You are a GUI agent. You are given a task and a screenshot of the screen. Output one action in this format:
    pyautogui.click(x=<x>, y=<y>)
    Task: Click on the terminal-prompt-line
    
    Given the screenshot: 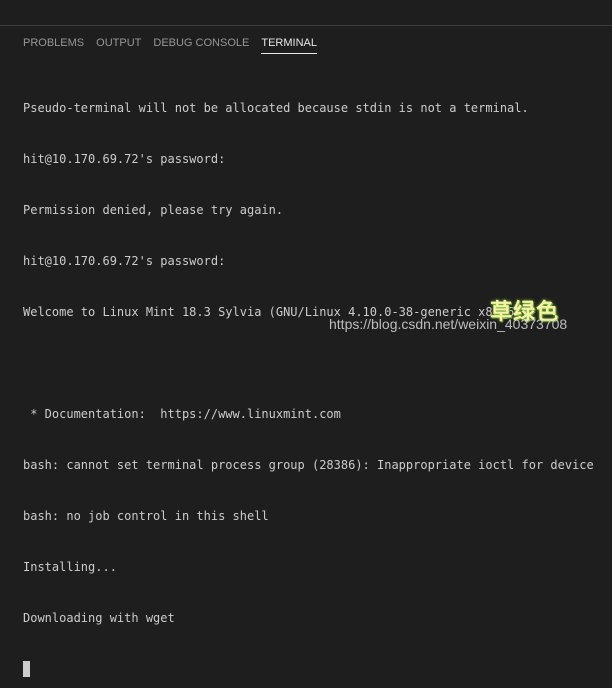 What is the action you would take?
    pyautogui.click(x=313, y=669)
    